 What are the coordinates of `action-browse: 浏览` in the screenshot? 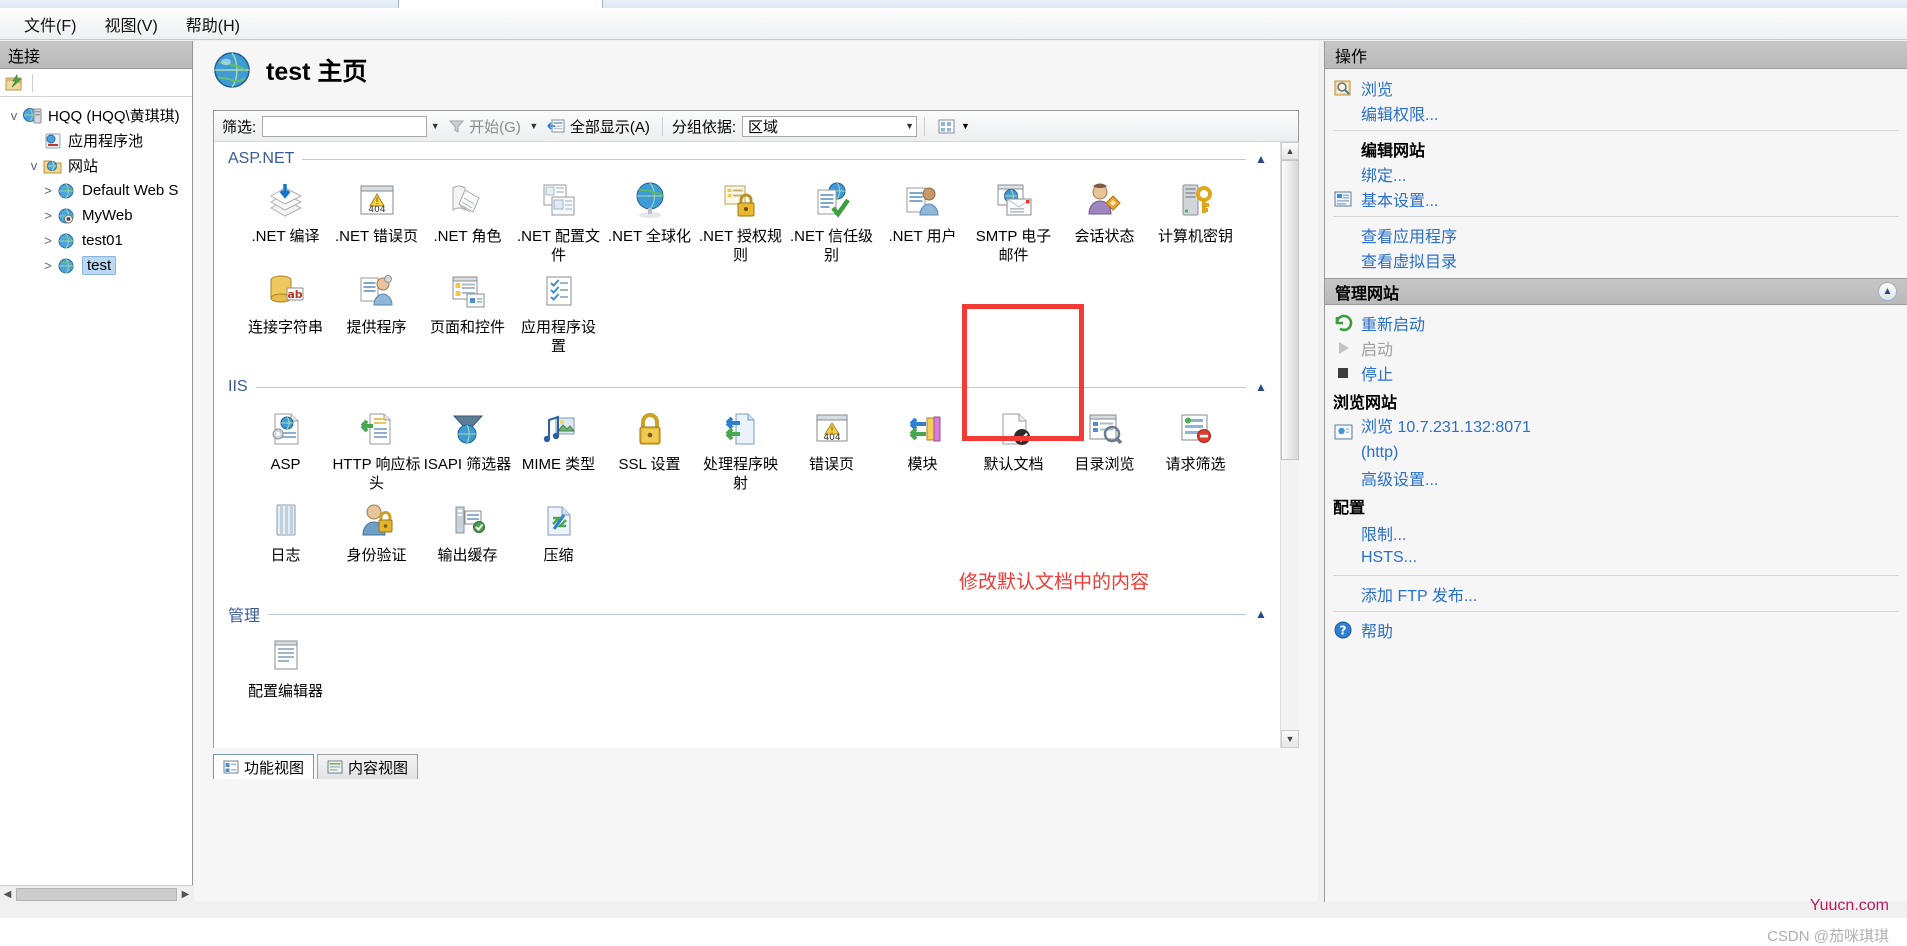 It's located at (1616, 87).